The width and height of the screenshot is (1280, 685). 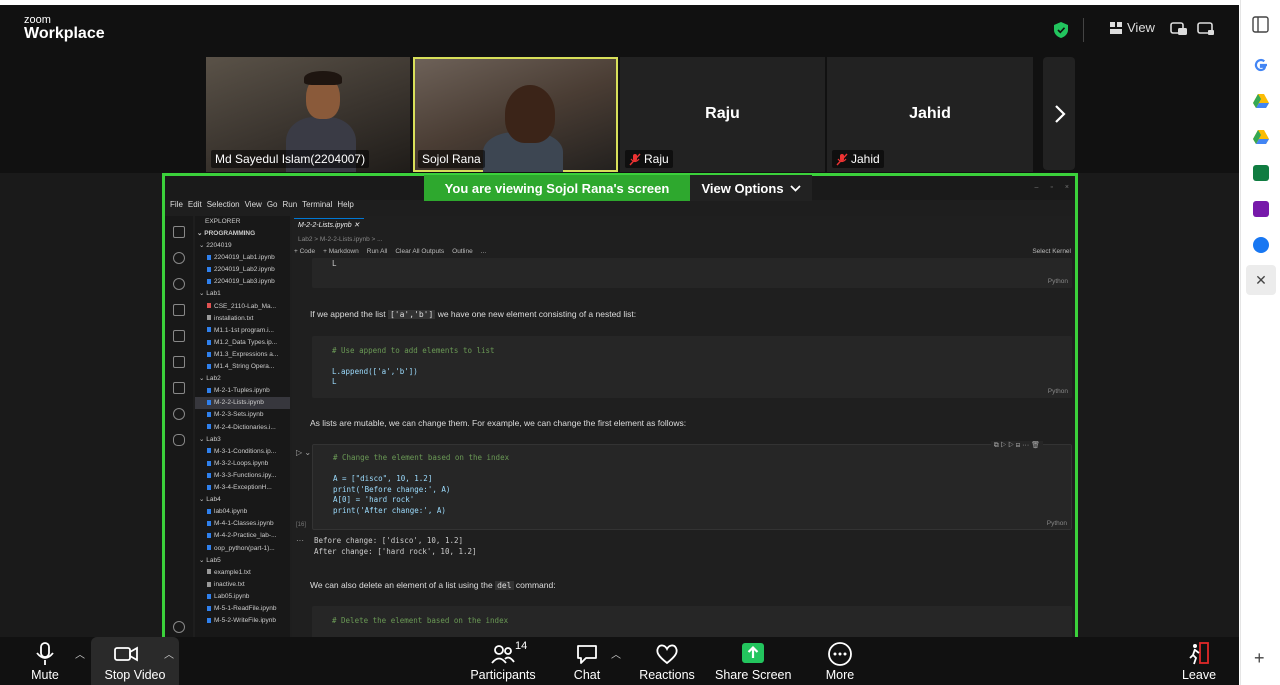 I want to click on pip-icon, so click(x=1179, y=29).